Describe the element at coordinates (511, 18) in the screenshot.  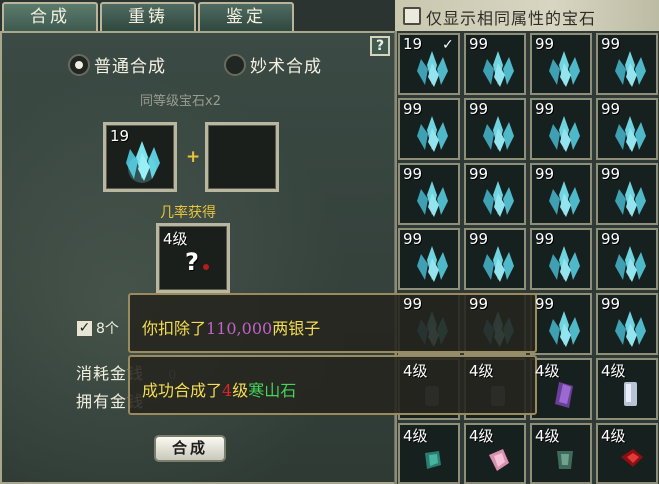
I see `same-attribute-label: 仅显示相同属性的宝石` at that location.